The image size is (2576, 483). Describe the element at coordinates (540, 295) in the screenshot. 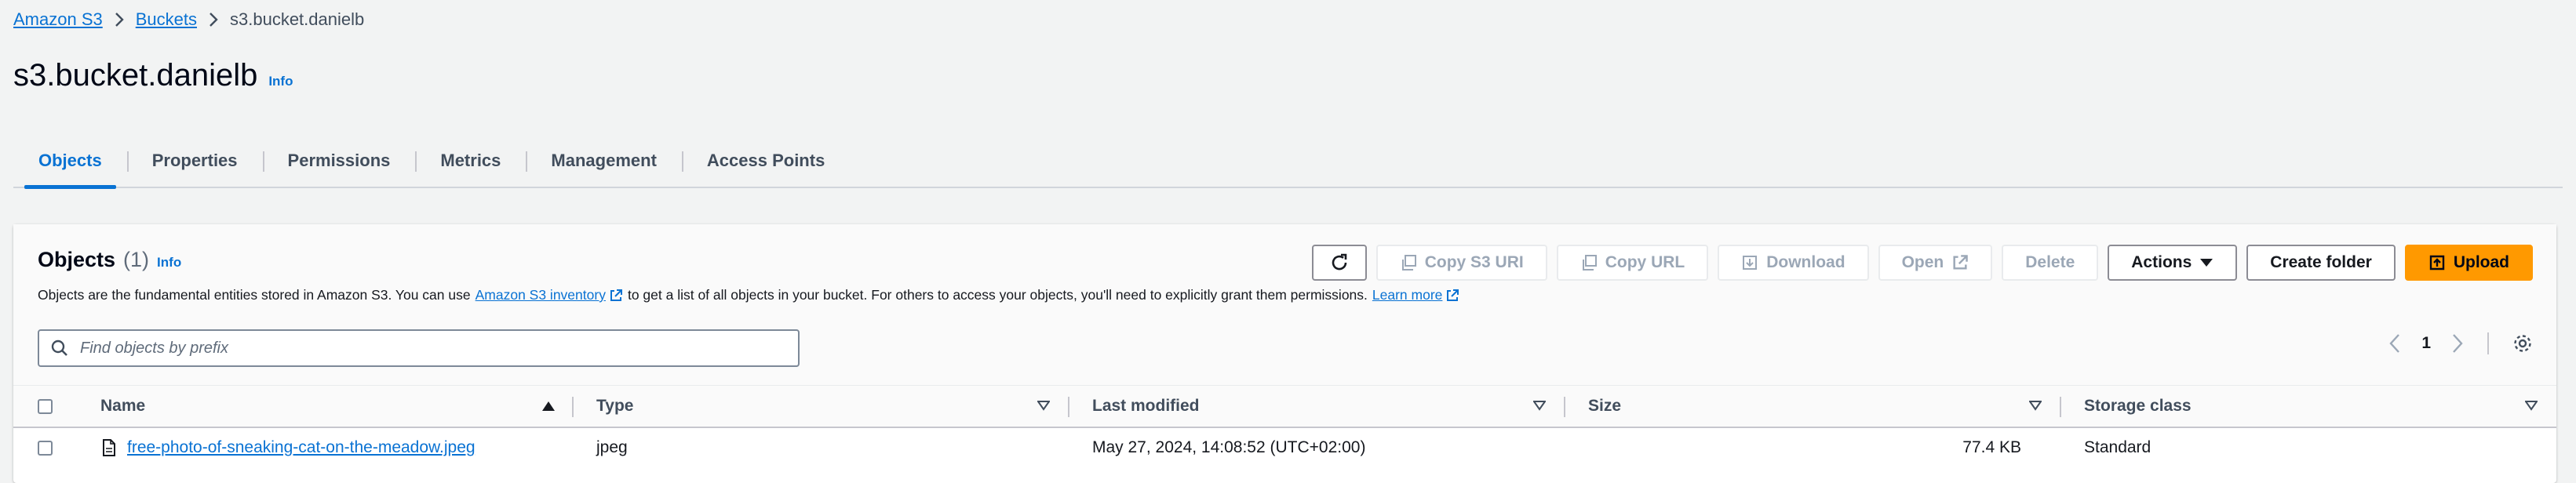

I see `s3-inventory-link-label: Amazon S3 inventory` at that location.